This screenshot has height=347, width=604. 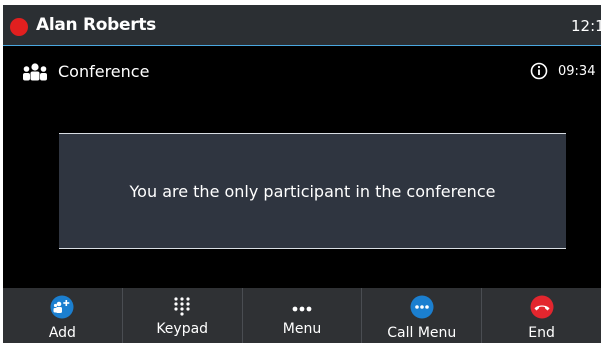 I want to click on status-bar: Alan Roberts 12:1, so click(x=302, y=25).